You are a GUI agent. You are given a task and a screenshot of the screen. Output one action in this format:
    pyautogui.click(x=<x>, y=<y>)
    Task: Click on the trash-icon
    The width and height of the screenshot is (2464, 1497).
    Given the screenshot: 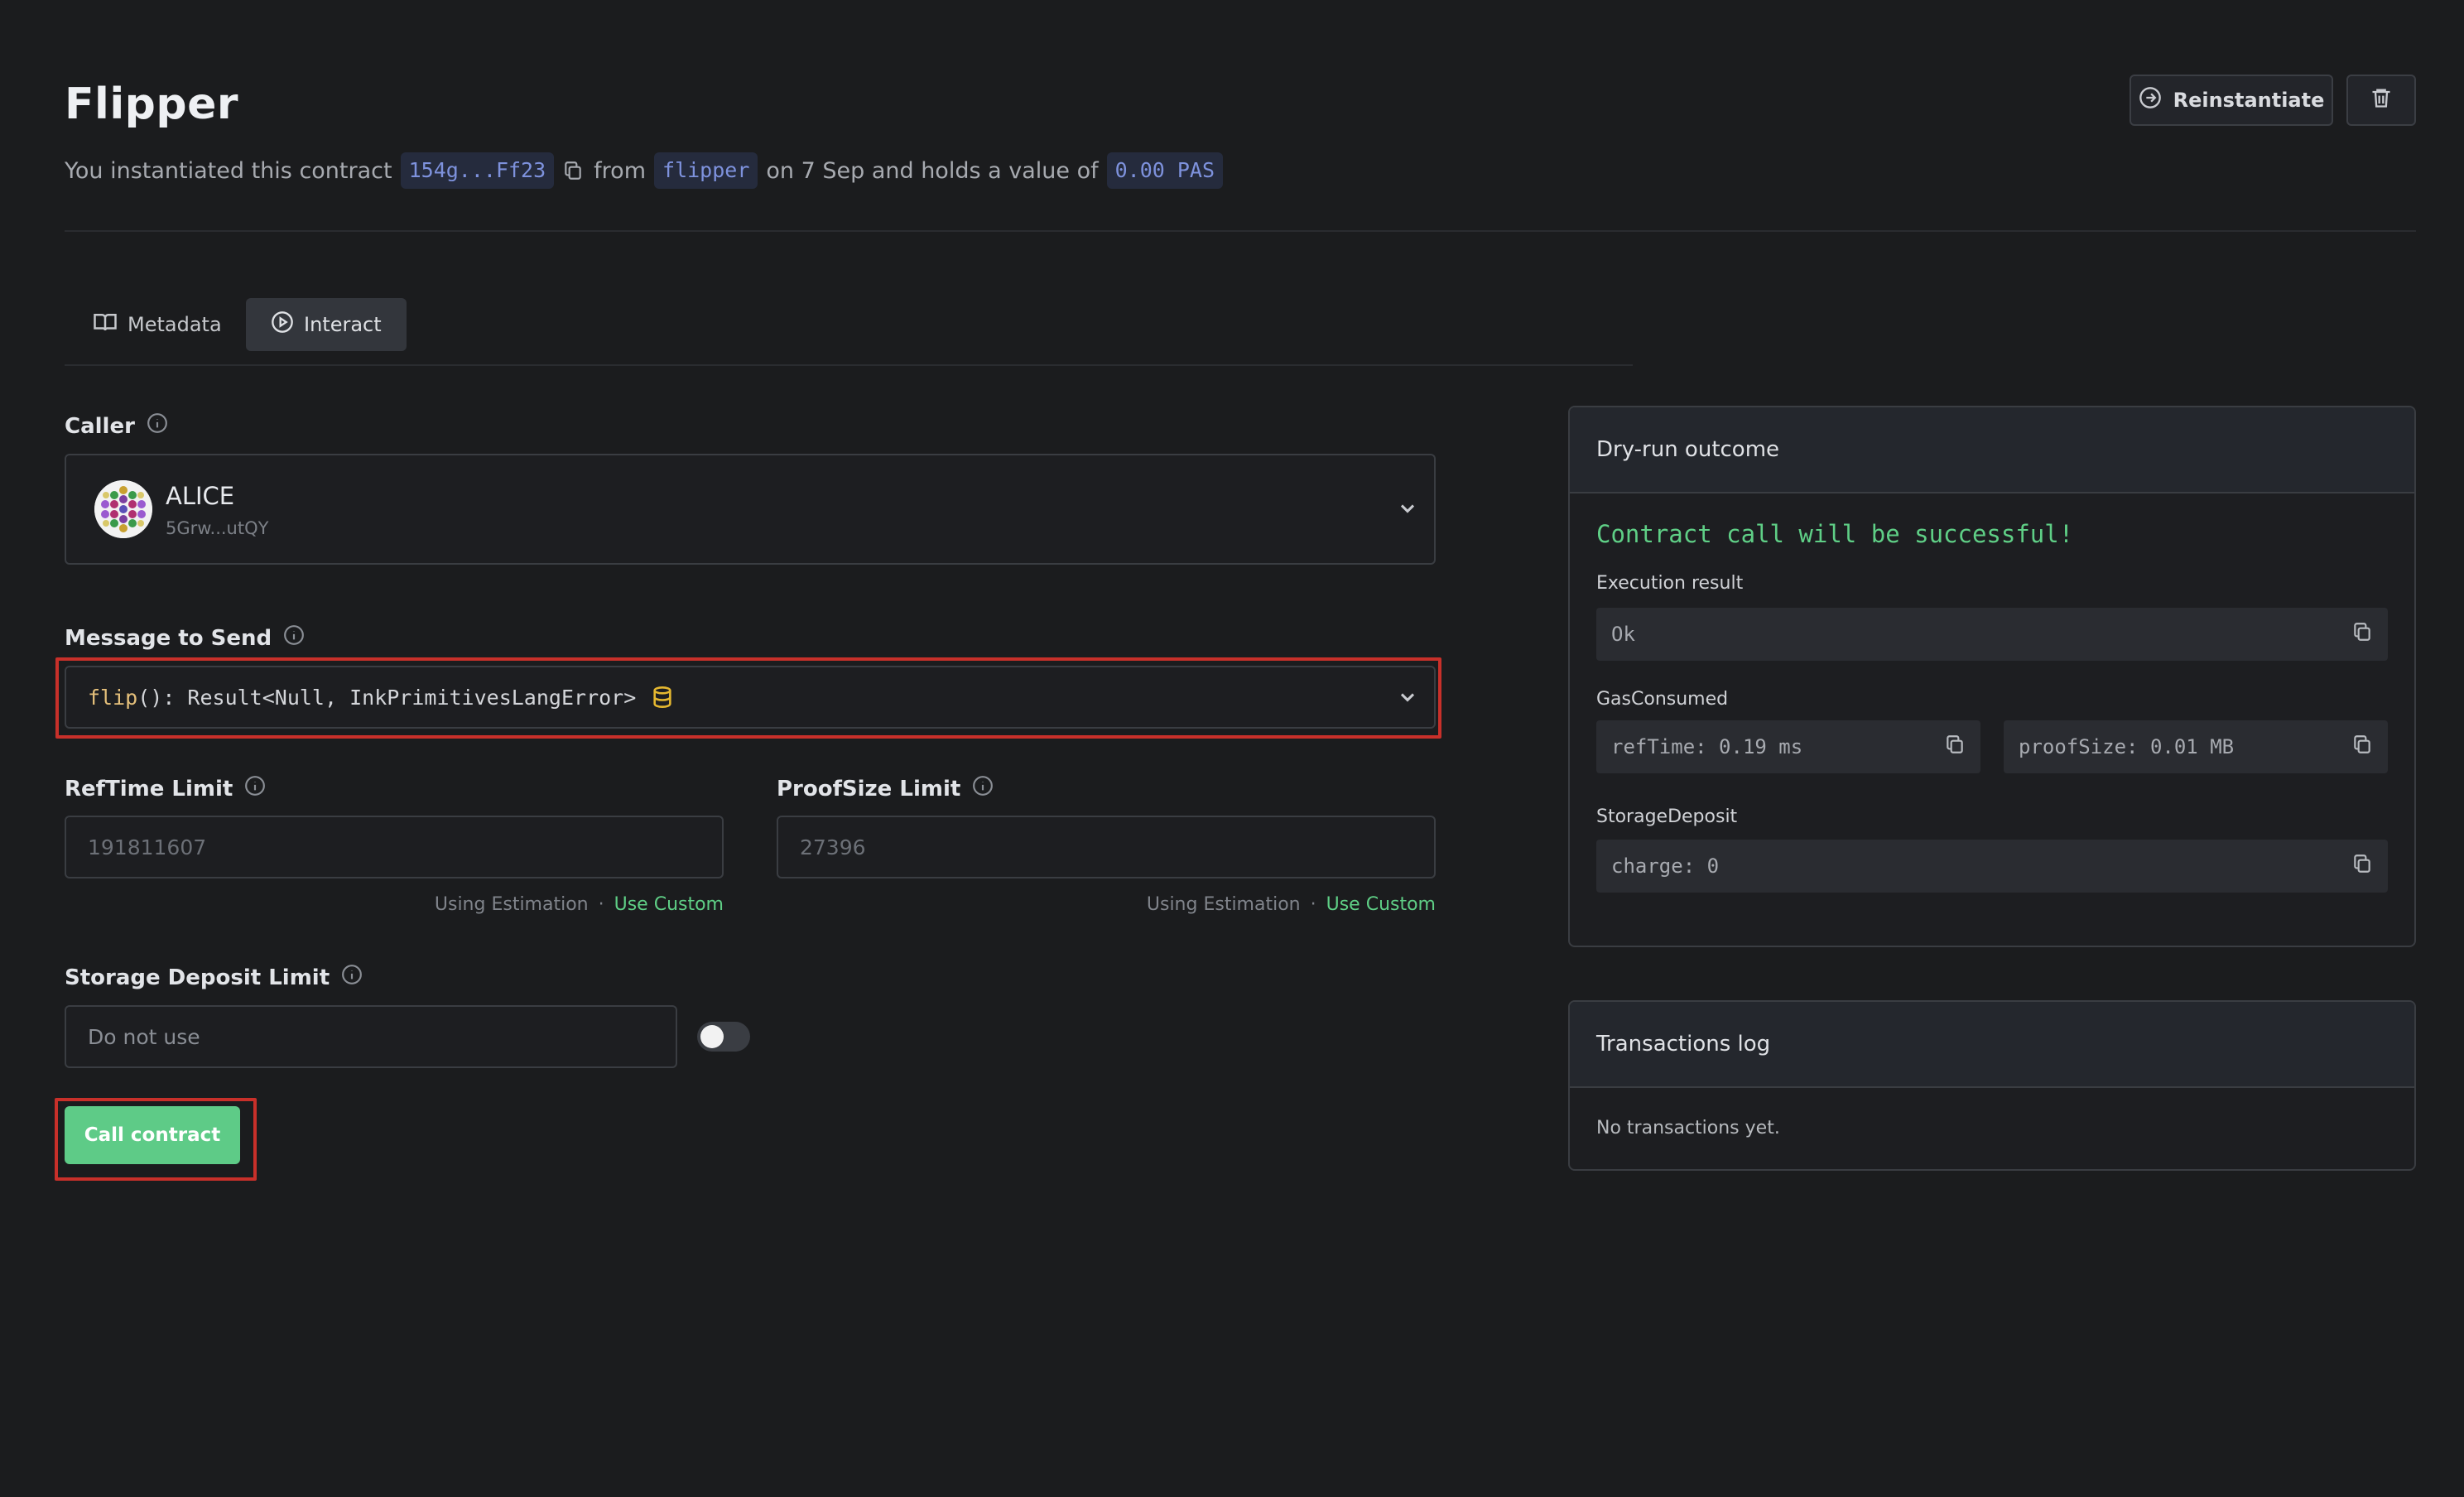 What is the action you would take?
    pyautogui.click(x=2382, y=100)
    